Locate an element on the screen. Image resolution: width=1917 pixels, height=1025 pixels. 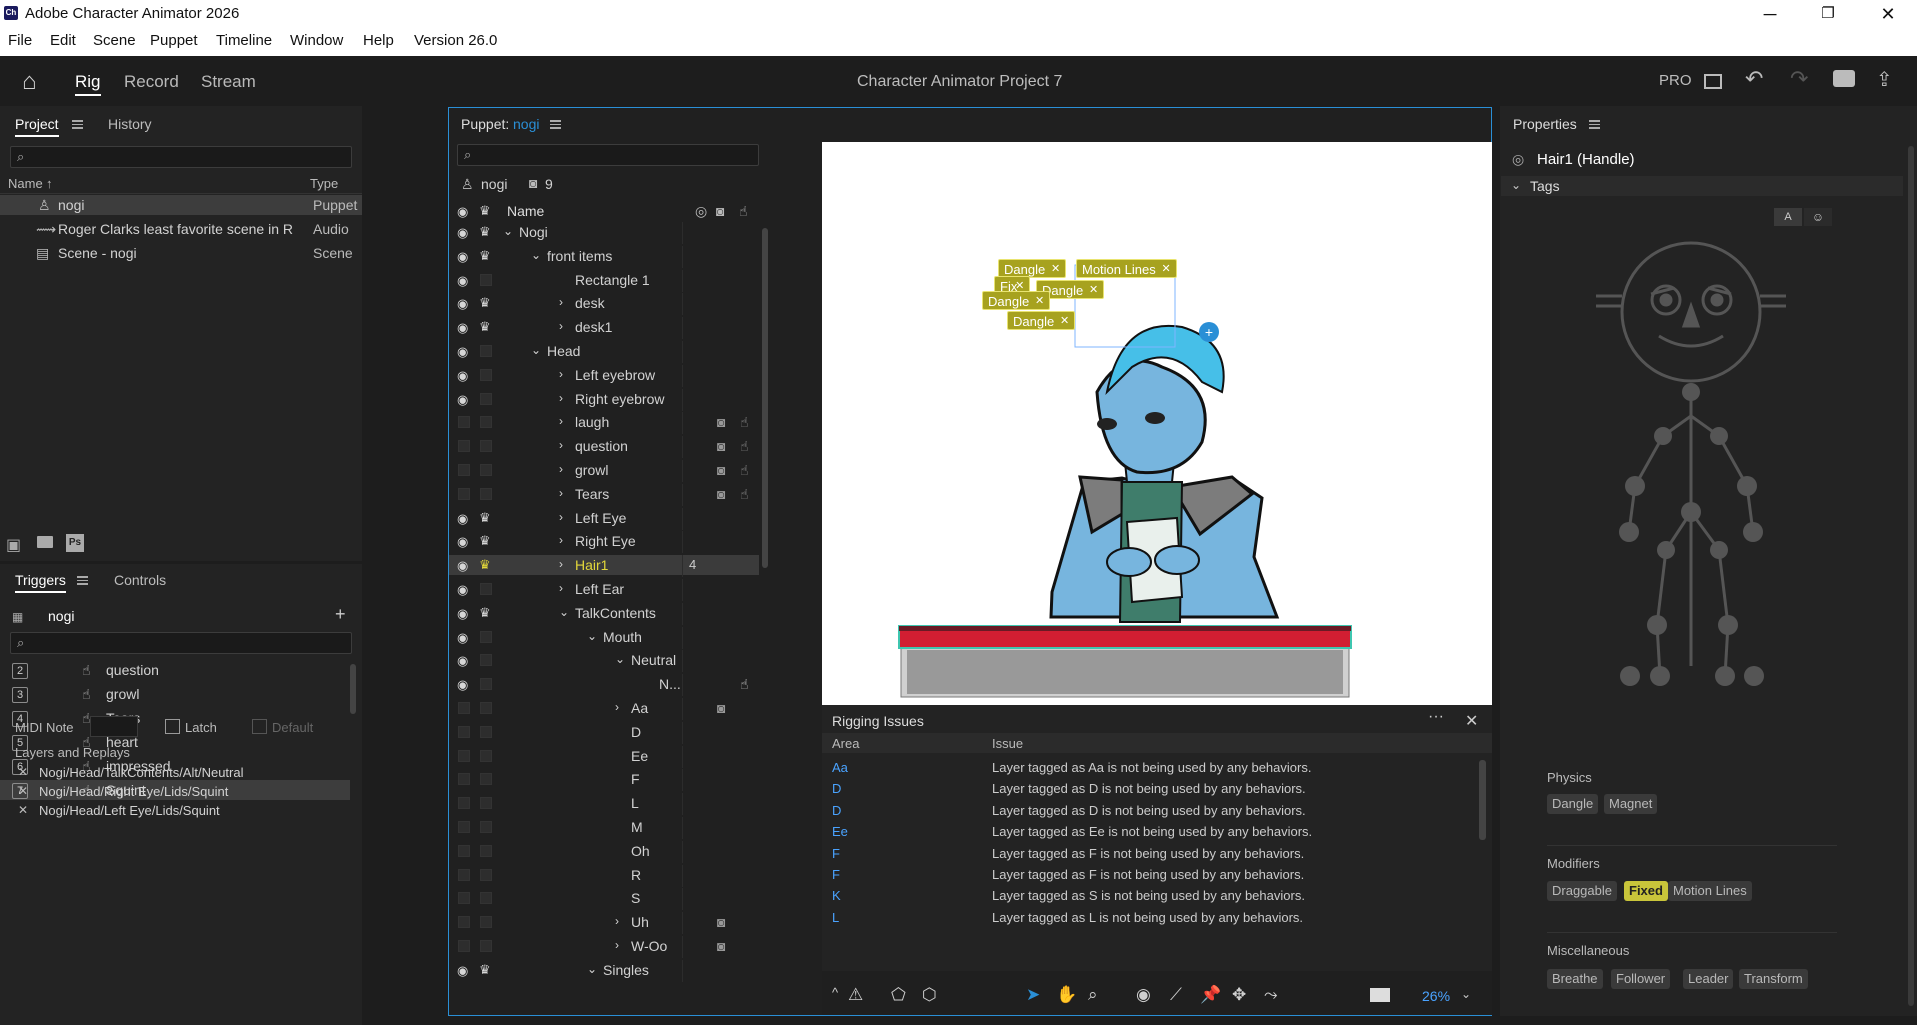
tag-view-text-button: A is located at coordinates (1788, 217).